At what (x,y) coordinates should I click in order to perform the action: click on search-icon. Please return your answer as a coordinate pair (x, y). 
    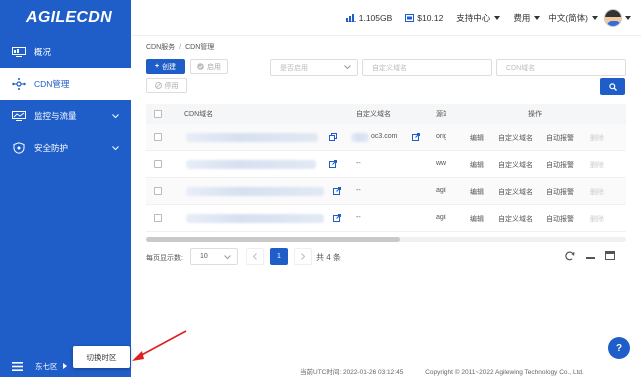
    Looking at the image, I should click on (612, 86).